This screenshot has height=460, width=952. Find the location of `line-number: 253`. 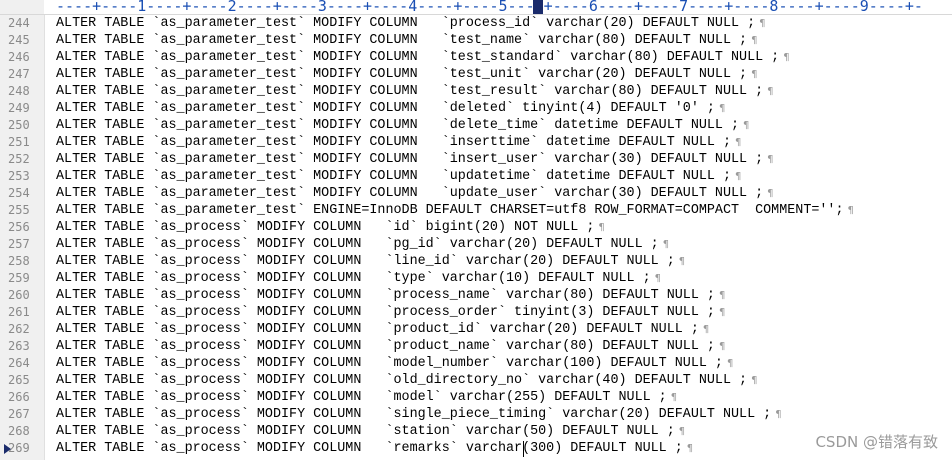

line-number: 253 is located at coordinates (19, 176).